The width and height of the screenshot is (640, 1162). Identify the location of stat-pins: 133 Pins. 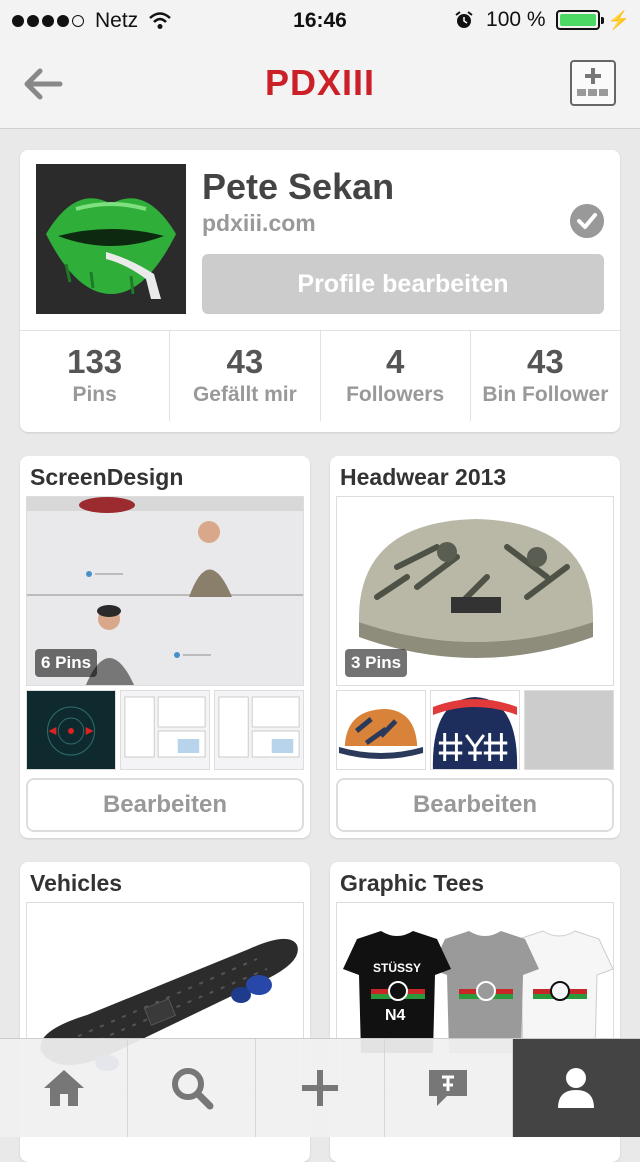
(94, 376).